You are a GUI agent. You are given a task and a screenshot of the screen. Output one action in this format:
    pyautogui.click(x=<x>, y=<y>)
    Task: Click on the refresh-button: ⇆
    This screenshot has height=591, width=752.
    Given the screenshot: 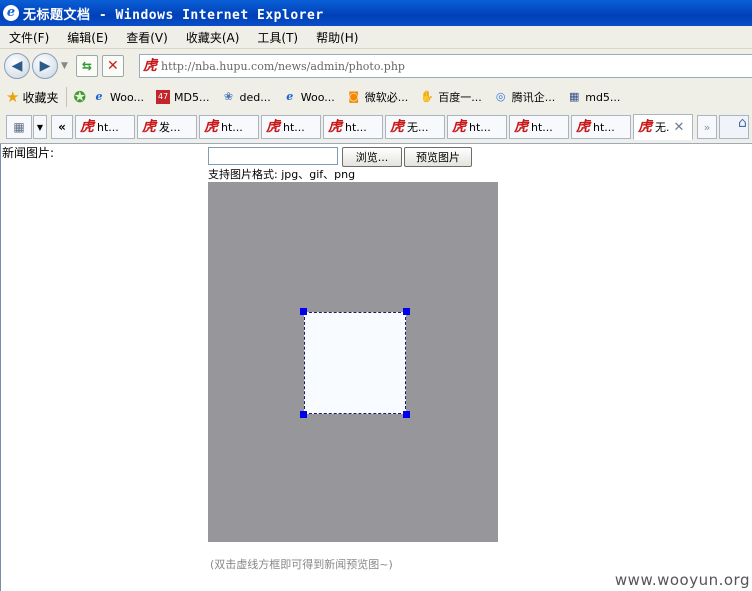 What is the action you would take?
    pyautogui.click(x=86, y=66)
    